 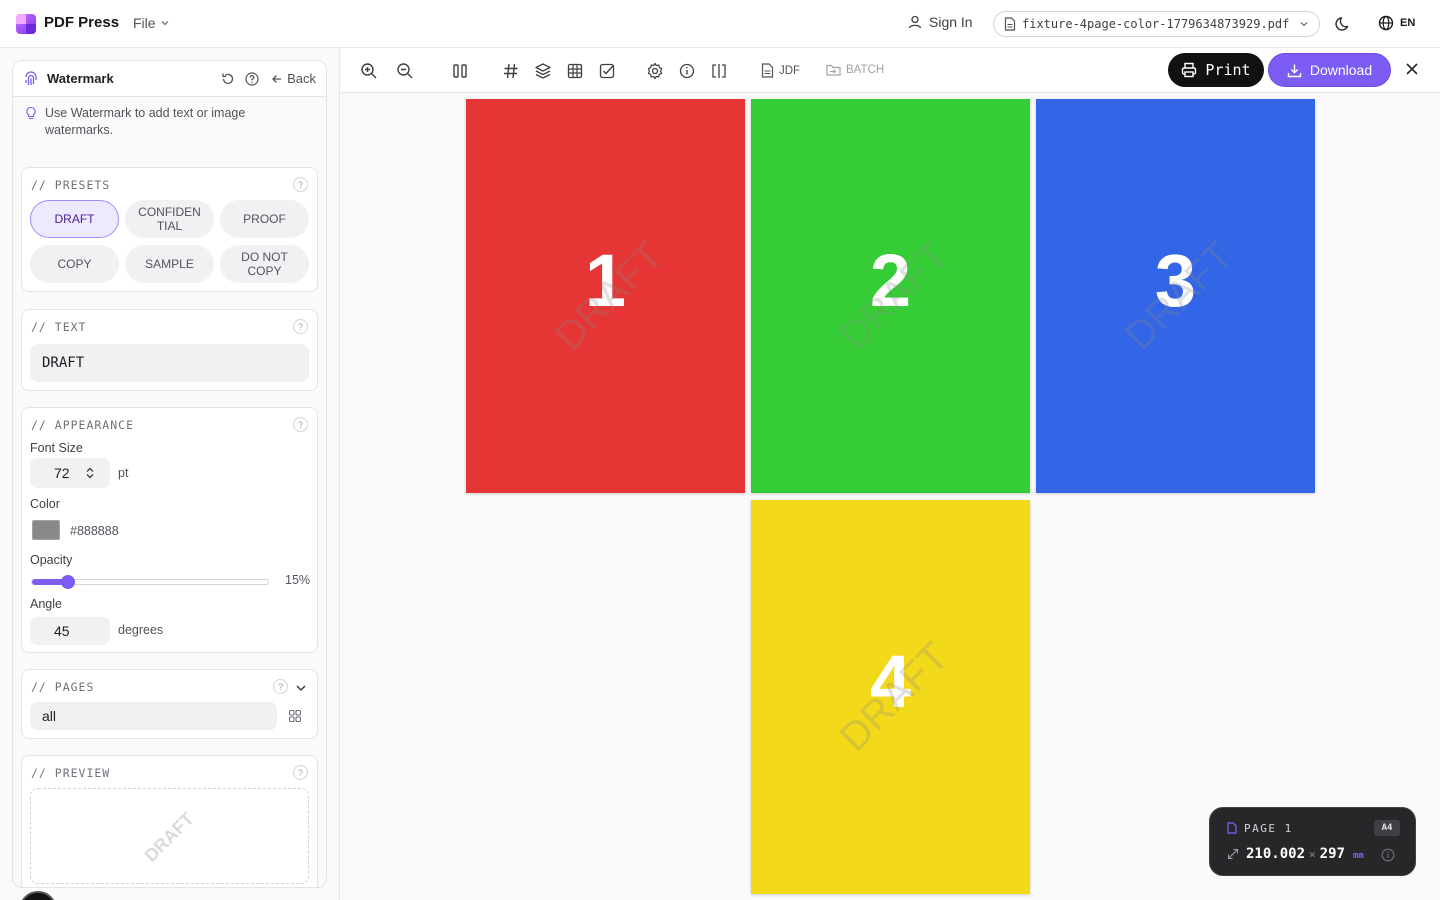 What do you see at coordinates (575, 71) in the screenshot?
I see `table-icon` at bounding box center [575, 71].